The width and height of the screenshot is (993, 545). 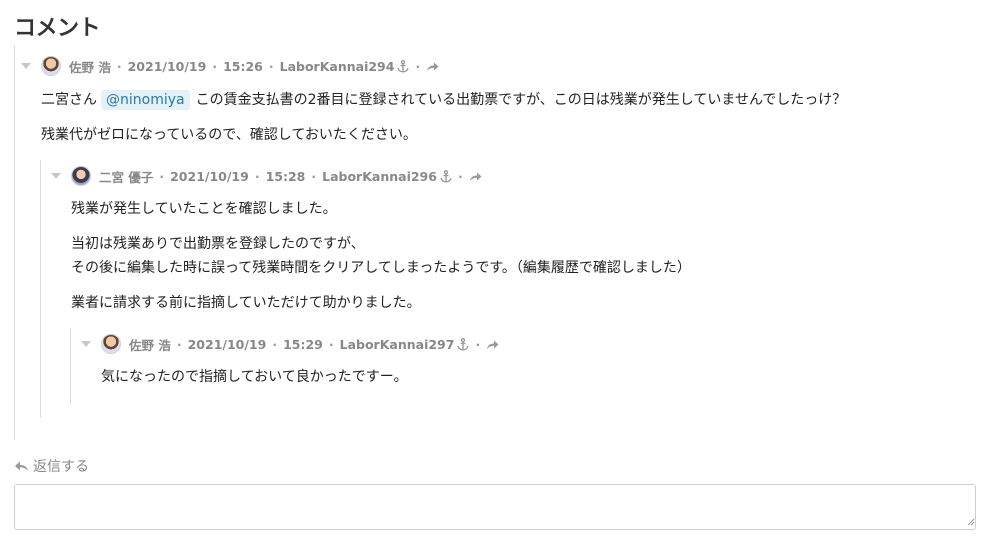 What do you see at coordinates (337, 66) in the screenshot?
I see `comment-anchor-link: LaborKannai294` at bounding box center [337, 66].